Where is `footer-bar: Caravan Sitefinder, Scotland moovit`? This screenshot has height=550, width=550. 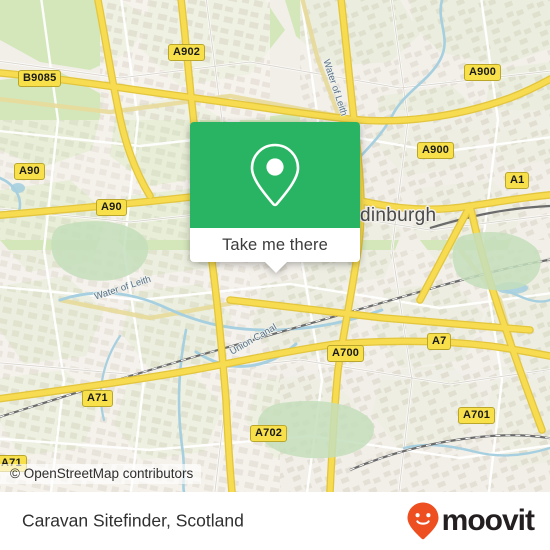 footer-bar: Caravan Sitefinder, Scotland moovit is located at coordinates (275, 521).